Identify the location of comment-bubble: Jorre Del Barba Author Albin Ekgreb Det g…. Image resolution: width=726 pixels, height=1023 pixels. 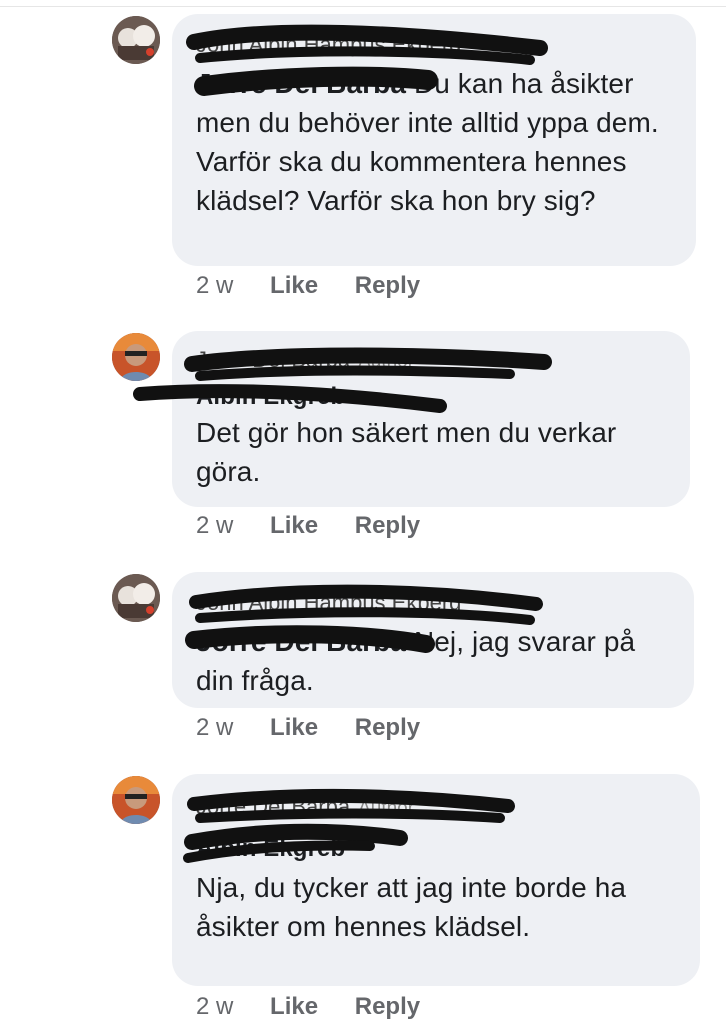
(431, 419).